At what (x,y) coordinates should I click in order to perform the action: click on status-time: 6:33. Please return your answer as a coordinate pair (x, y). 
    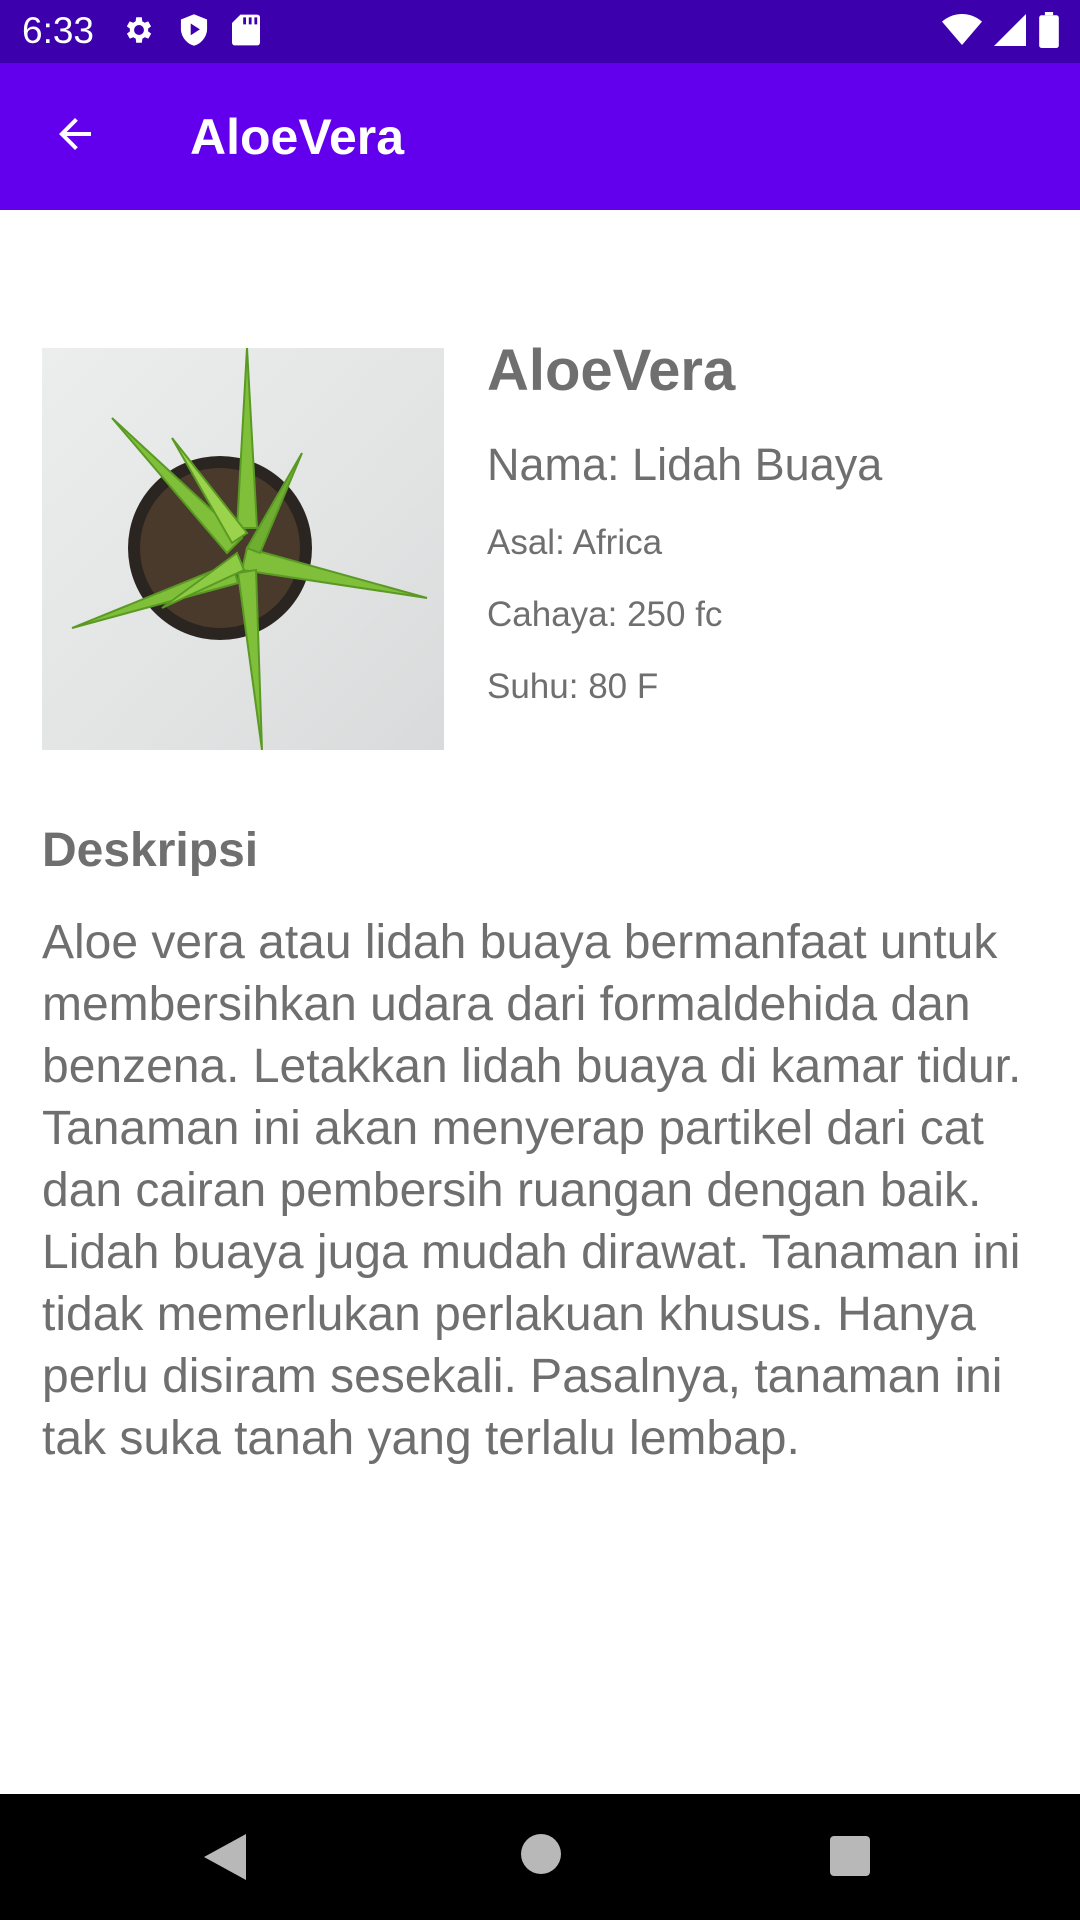
    Looking at the image, I should click on (58, 30).